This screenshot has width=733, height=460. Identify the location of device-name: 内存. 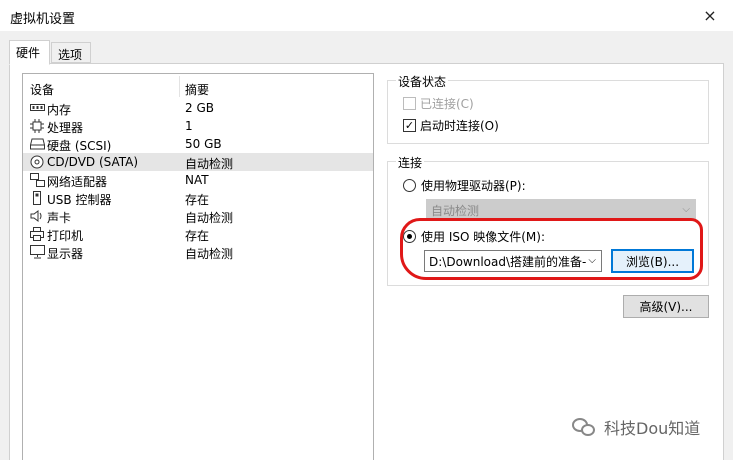
(59, 110).